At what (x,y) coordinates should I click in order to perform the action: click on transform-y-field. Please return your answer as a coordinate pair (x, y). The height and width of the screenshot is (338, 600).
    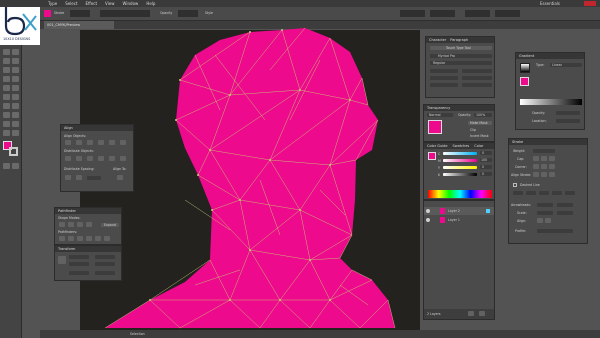
    Looking at the image, I should click on (79, 264).